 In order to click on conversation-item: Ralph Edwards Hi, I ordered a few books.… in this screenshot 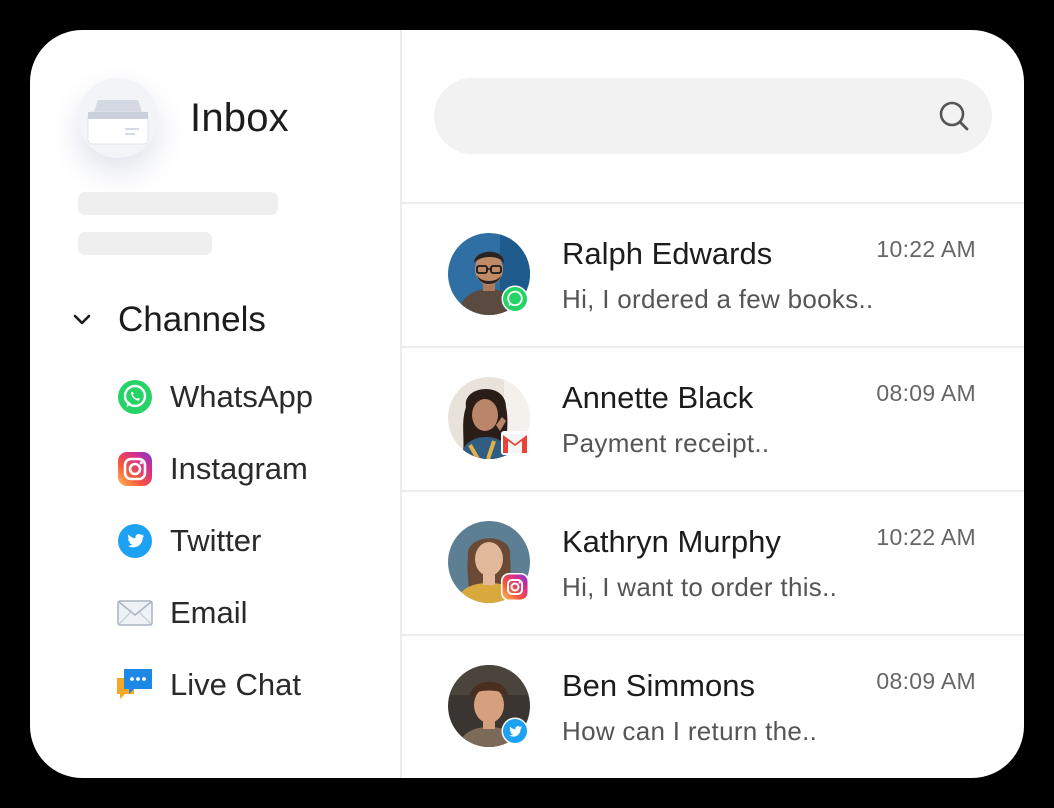, I will do `click(713, 275)`.